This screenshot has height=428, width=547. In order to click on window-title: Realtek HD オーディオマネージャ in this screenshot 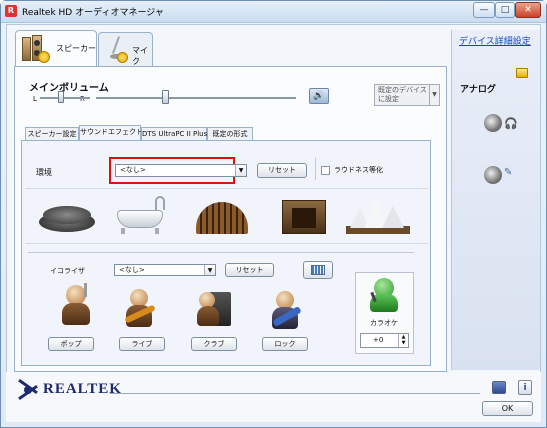, I will do `click(93, 13)`.